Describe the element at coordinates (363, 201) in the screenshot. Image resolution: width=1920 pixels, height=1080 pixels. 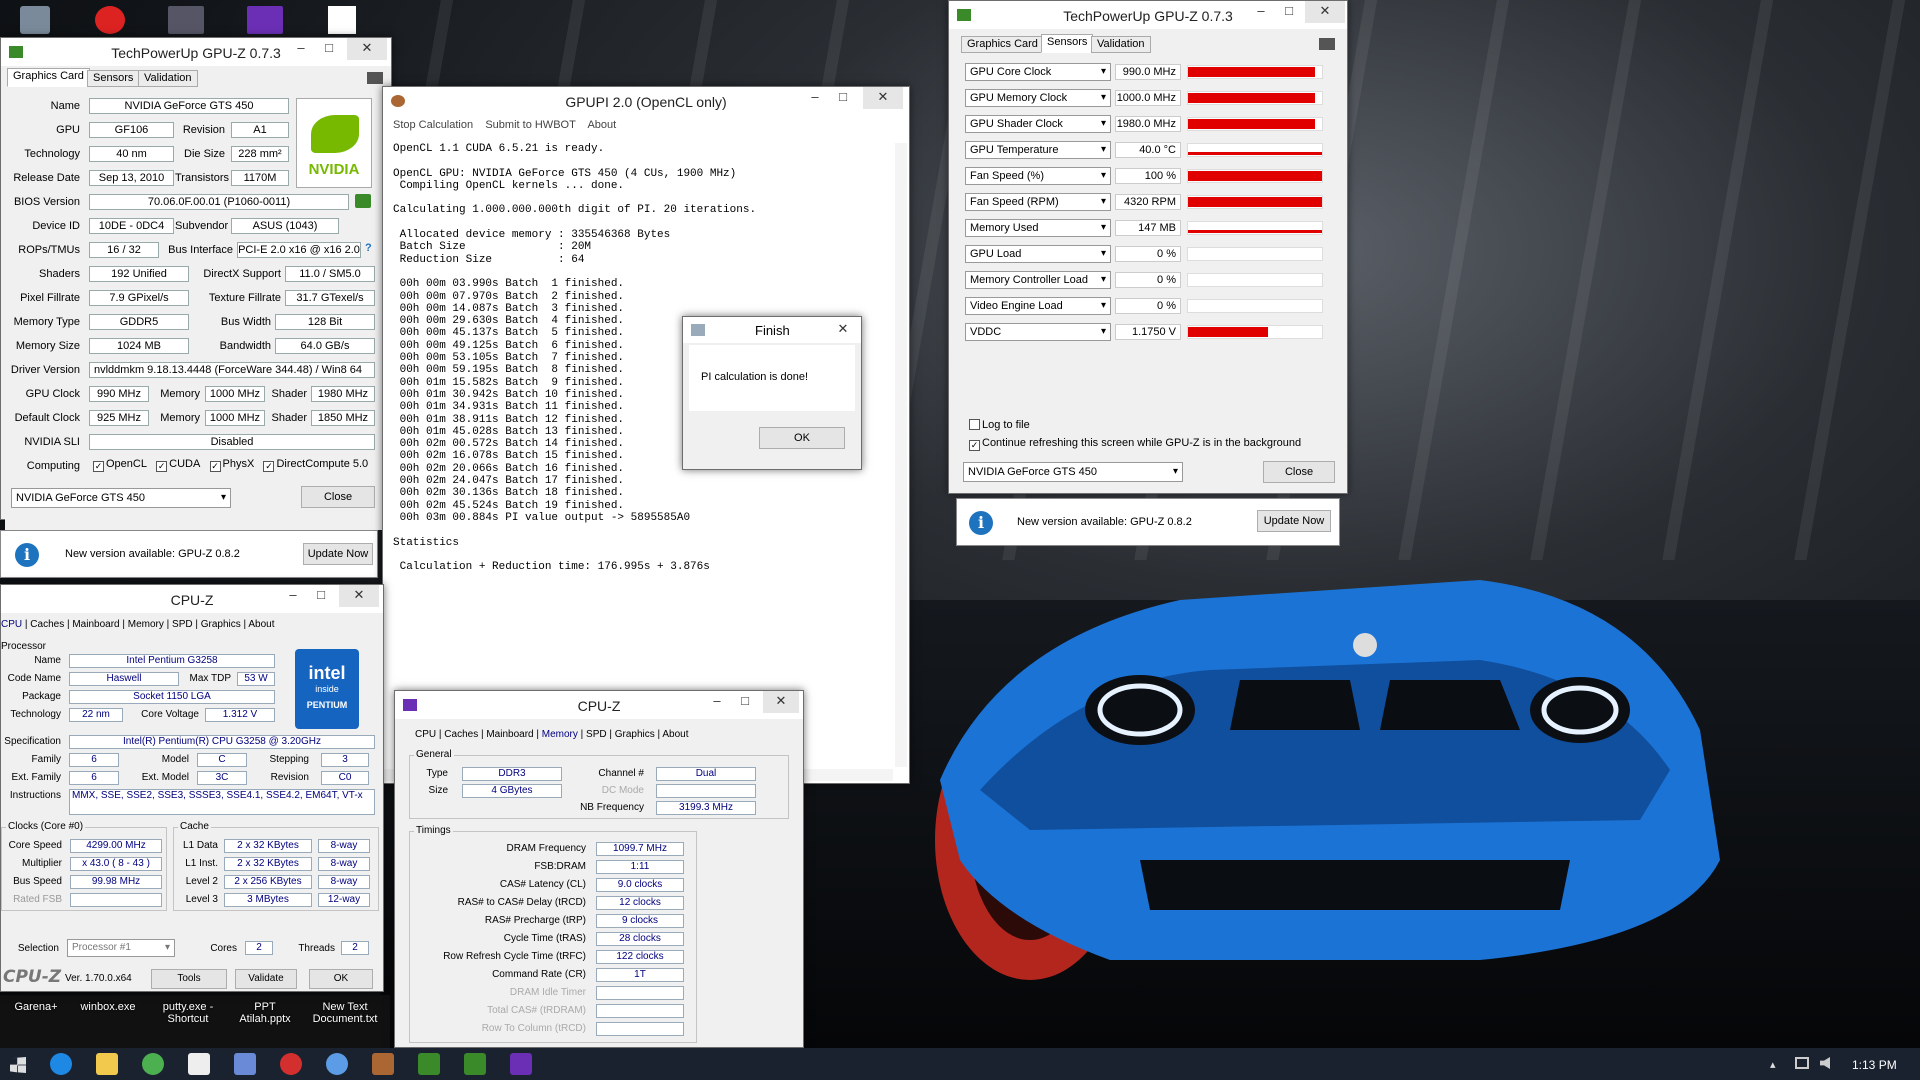
I see `bios-save-icon` at that location.